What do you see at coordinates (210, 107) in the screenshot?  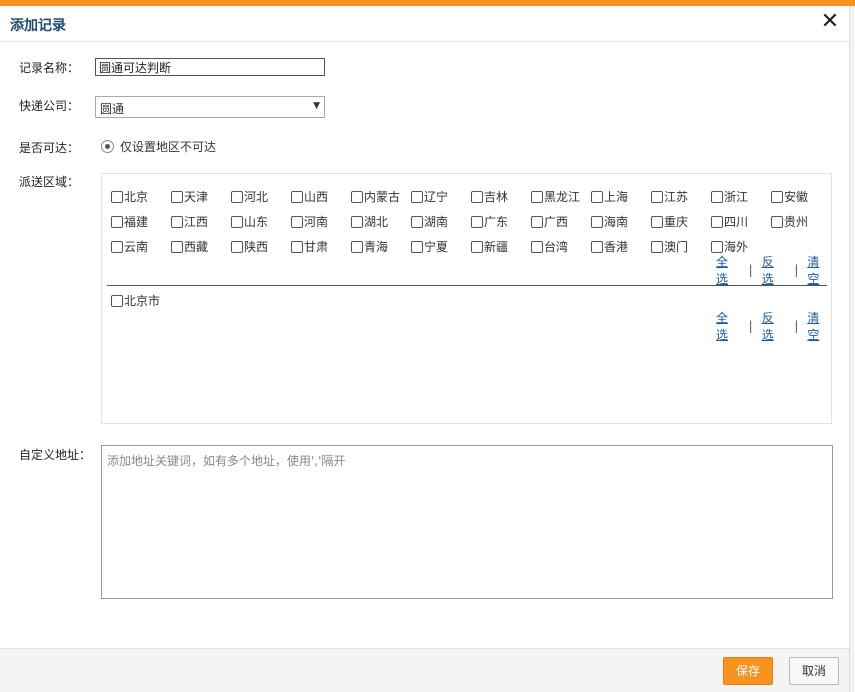 I see `courier-select: 圆通 ▼` at bounding box center [210, 107].